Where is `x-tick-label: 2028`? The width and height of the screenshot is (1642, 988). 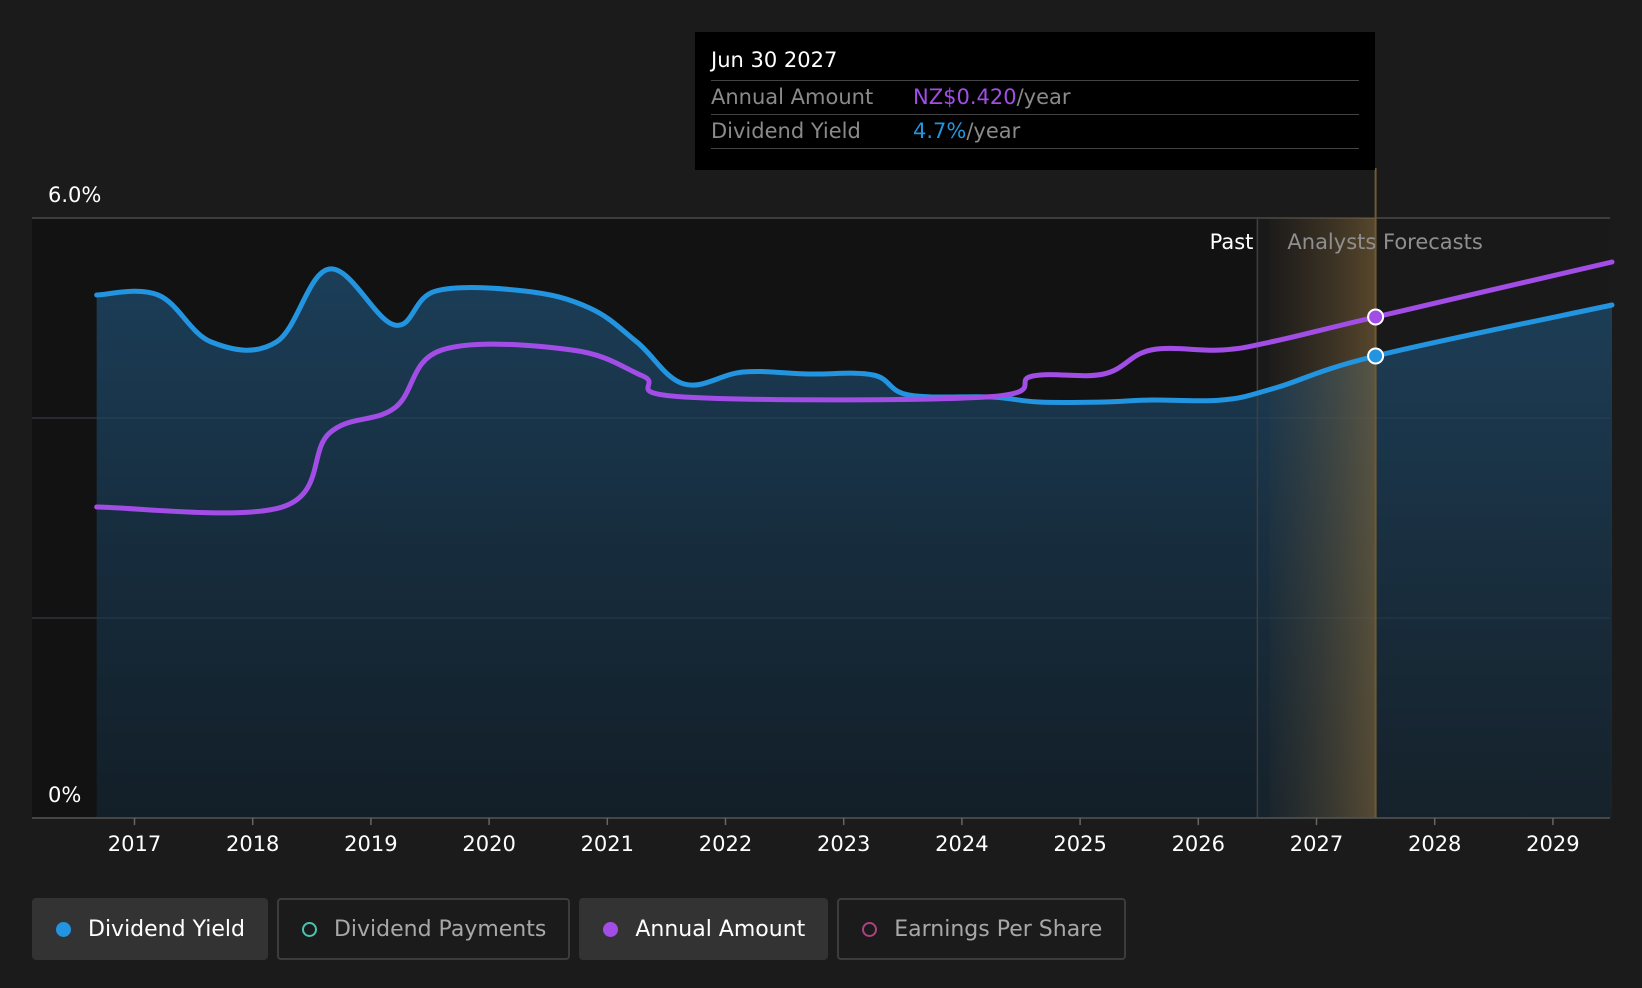 x-tick-label: 2028 is located at coordinates (1434, 844).